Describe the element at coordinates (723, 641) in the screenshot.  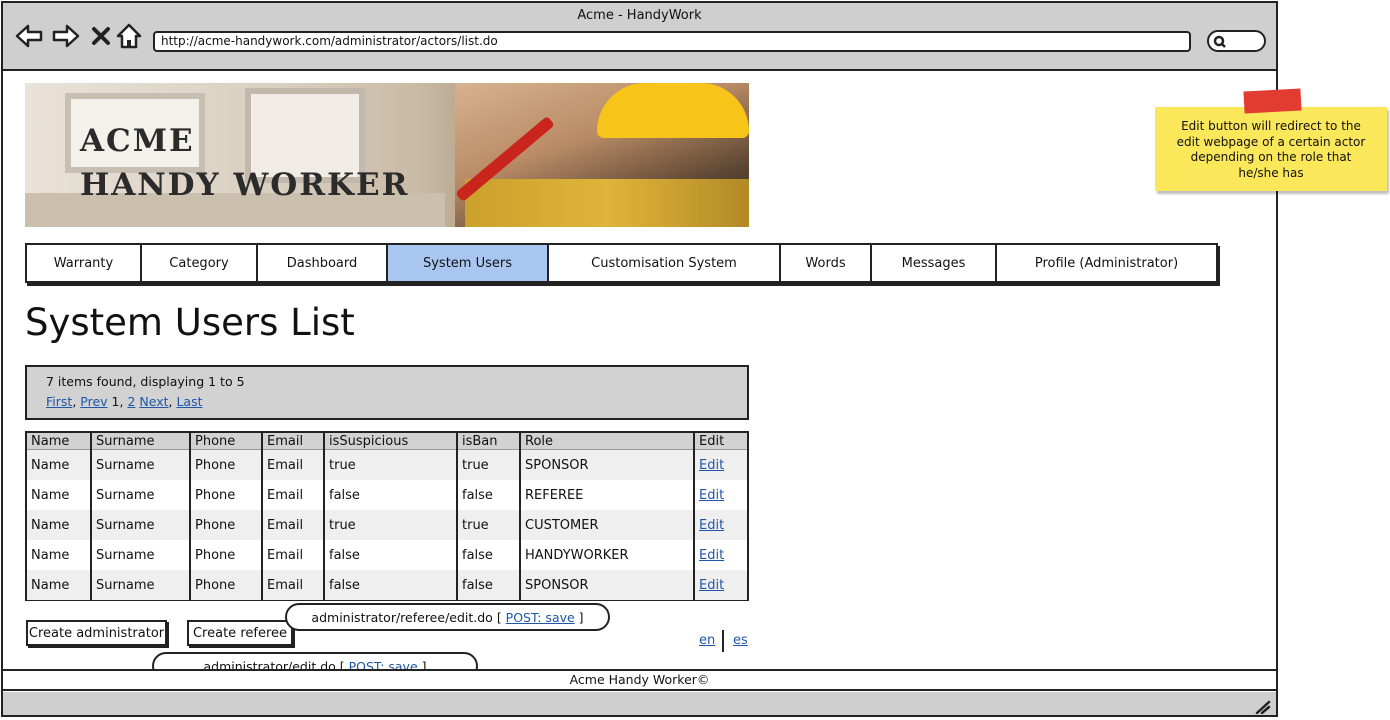
I see `language-divider` at that location.